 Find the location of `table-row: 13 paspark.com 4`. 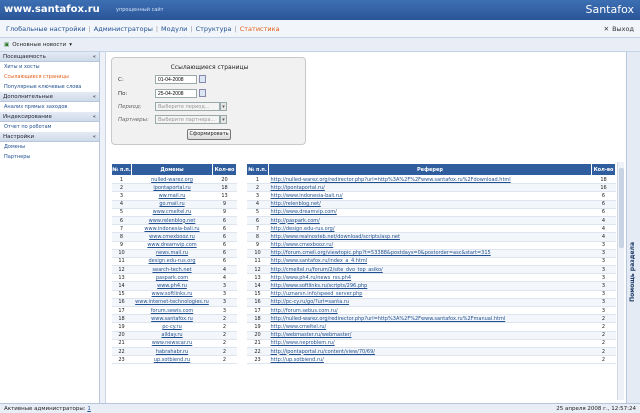

table-row: 13 paspark.com 4 is located at coordinates (174, 278).